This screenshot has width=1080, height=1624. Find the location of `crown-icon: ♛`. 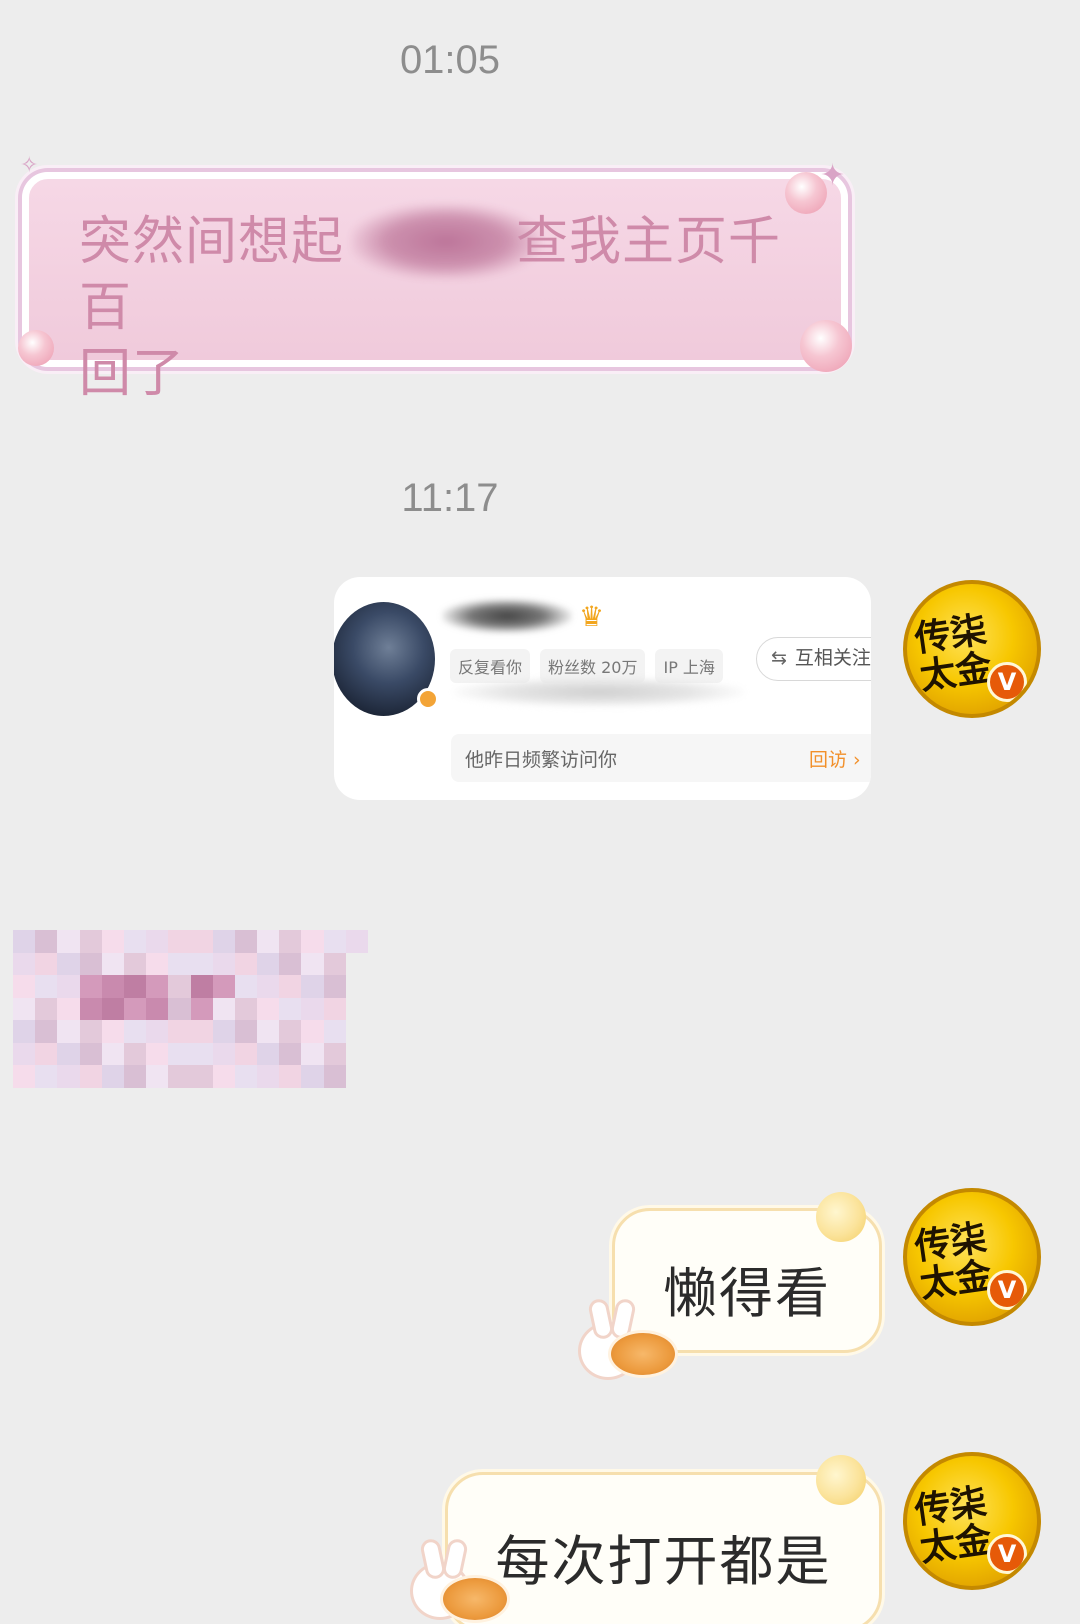

crown-icon: ♛ is located at coordinates (592, 616).